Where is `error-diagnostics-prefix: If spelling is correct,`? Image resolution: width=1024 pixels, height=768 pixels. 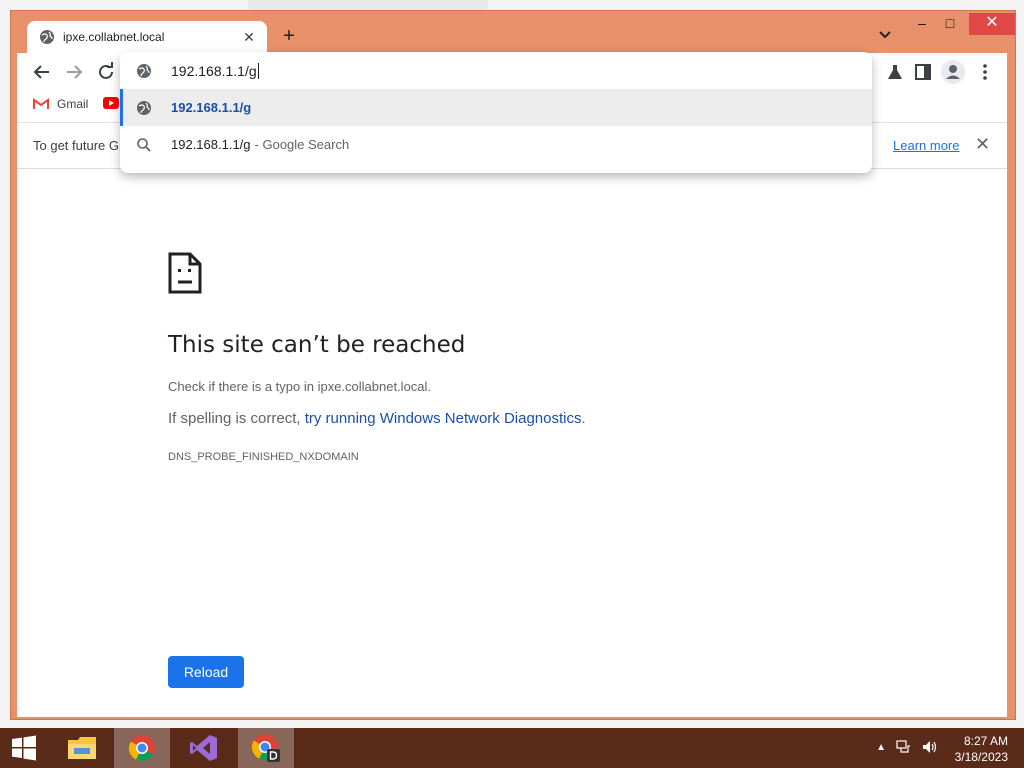
error-diagnostics-prefix: If spelling is correct, is located at coordinates (236, 418).